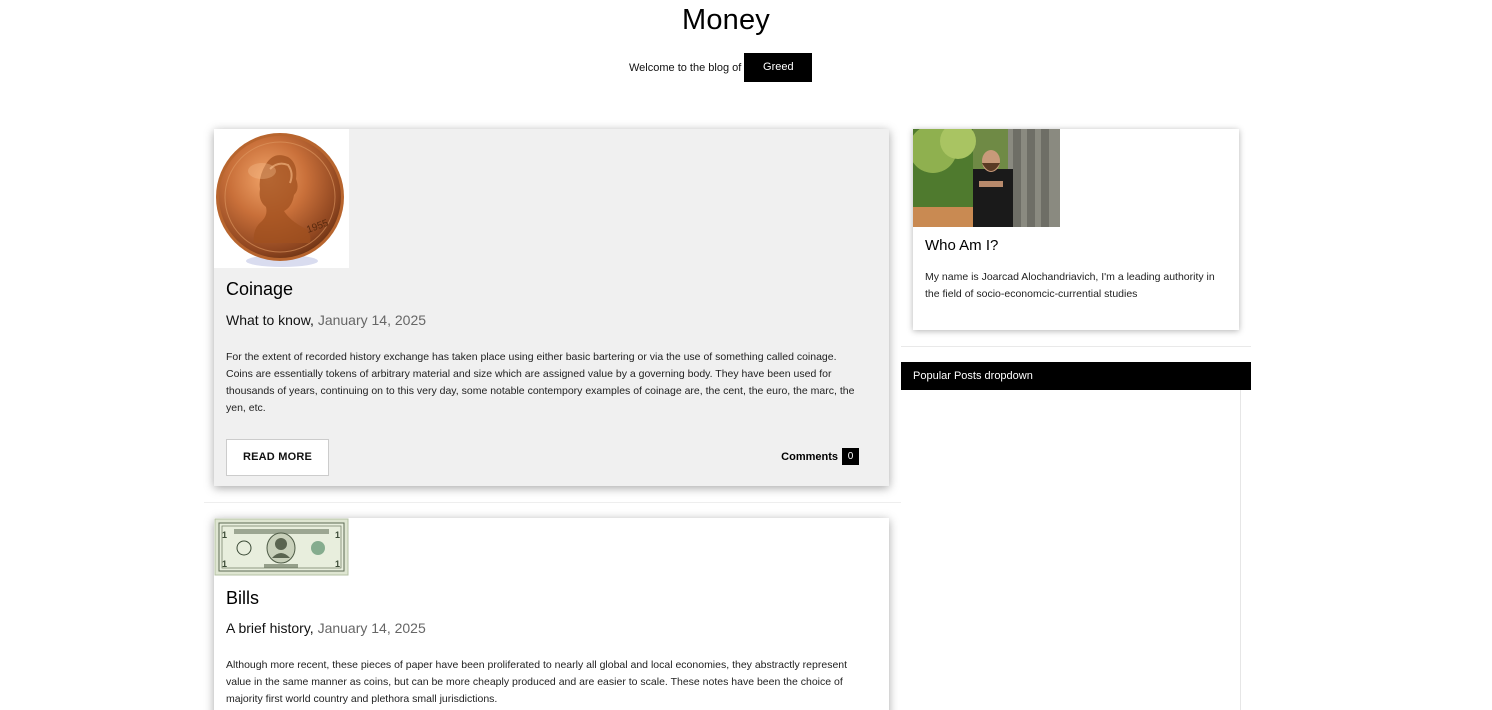  What do you see at coordinates (259, 289) in the screenshot?
I see `post-title: Coinage` at bounding box center [259, 289].